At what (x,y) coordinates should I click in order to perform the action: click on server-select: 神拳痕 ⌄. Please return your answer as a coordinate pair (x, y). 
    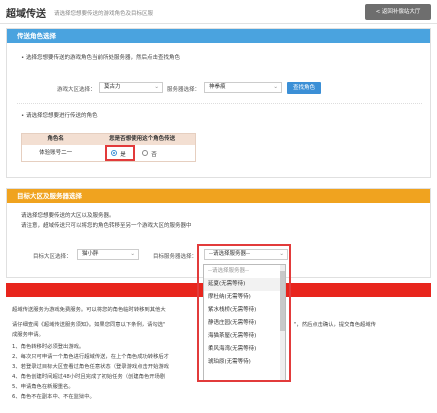
    Looking at the image, I should click on (243, 87).